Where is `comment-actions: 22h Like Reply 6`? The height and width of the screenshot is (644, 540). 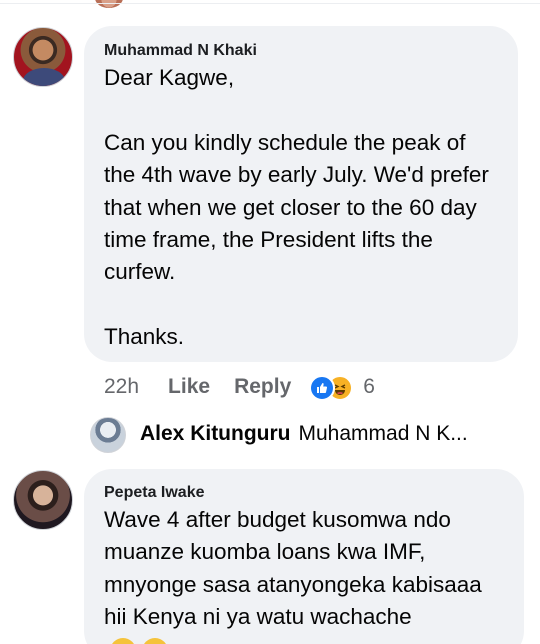 comment-actions: 22h Like Reply 6 is located at coordinates (239, 387).